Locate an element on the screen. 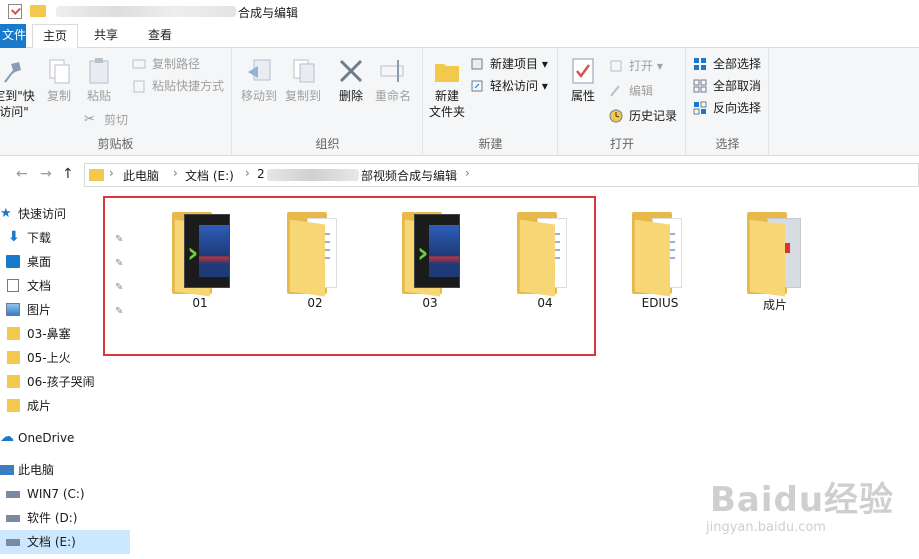 Image resolution: width=919 pixels, height=559 pixels. folder-name: 04 is located at coordinates (545, 303).